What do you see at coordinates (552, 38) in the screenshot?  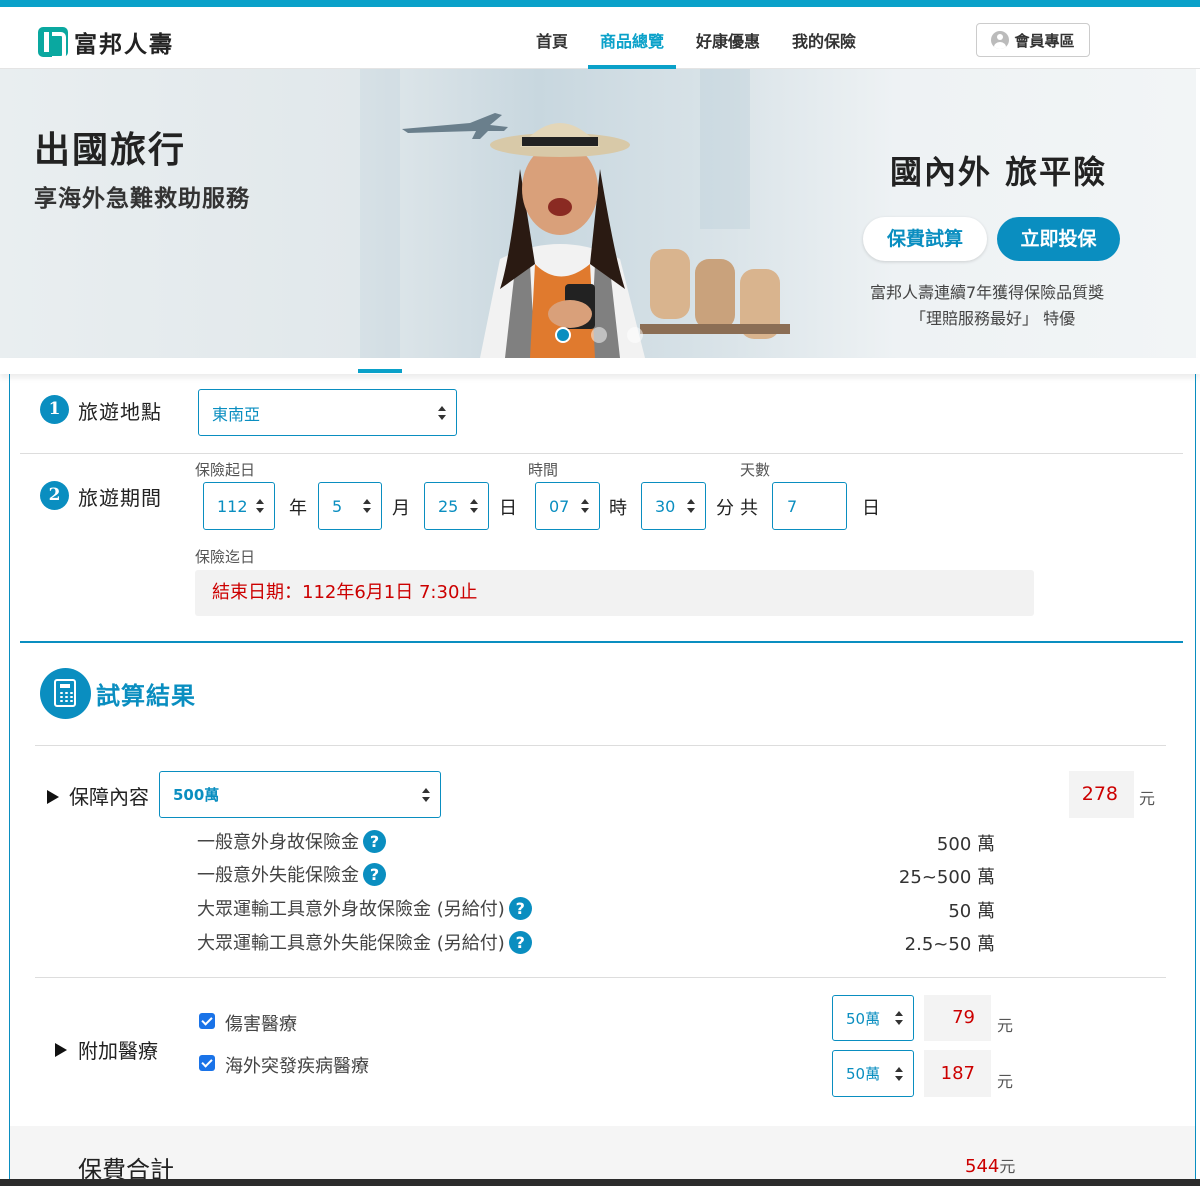 I see `nav-item-home: 首頁` at bounding box center [552, 38].